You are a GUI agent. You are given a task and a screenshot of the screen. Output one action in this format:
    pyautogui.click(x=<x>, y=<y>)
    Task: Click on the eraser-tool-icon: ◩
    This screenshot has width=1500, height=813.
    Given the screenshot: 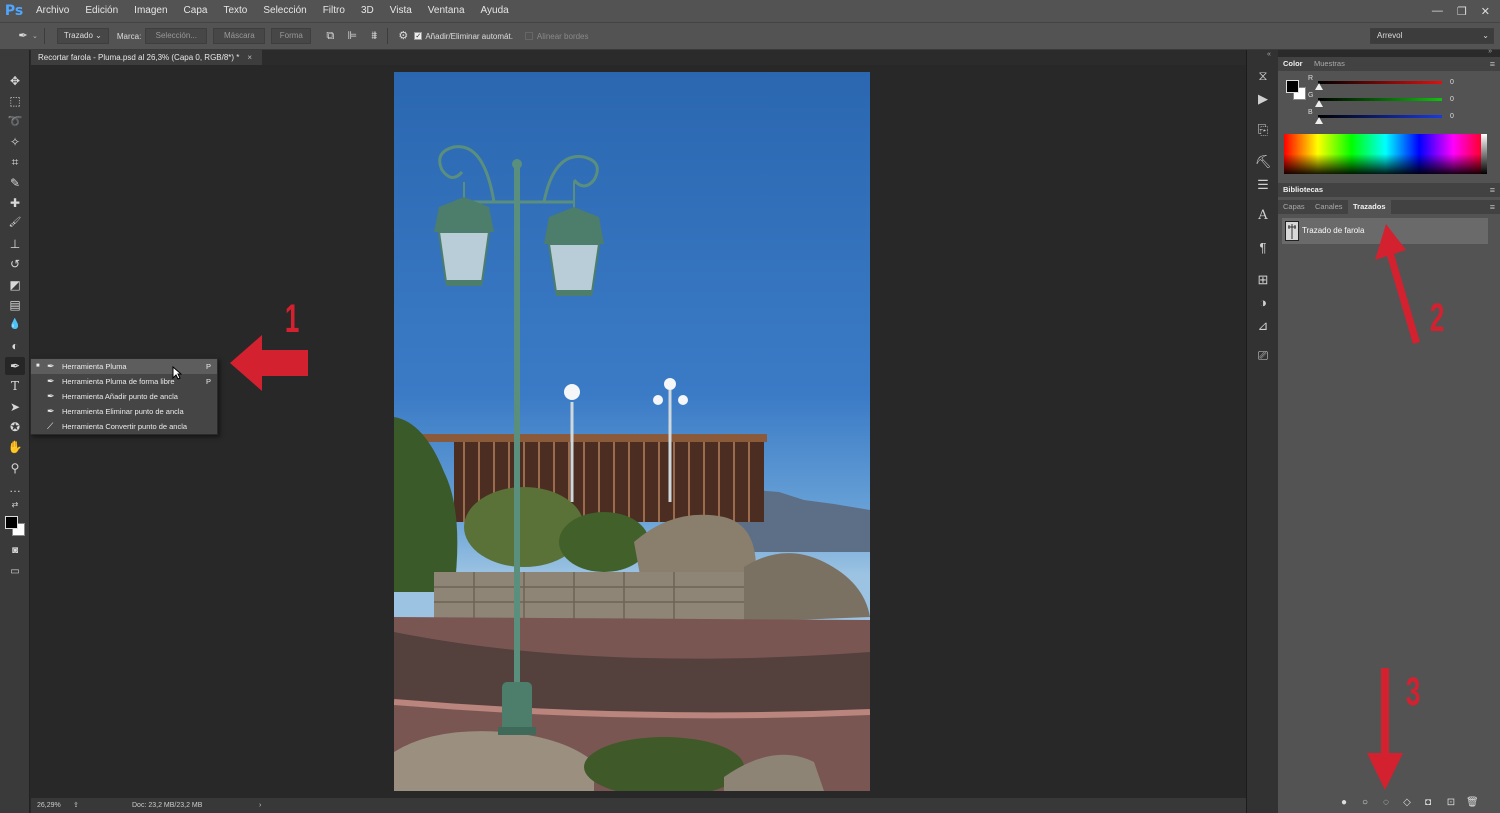 What is the action you would take?
    pyautogui.click(x=15, y=285)
    